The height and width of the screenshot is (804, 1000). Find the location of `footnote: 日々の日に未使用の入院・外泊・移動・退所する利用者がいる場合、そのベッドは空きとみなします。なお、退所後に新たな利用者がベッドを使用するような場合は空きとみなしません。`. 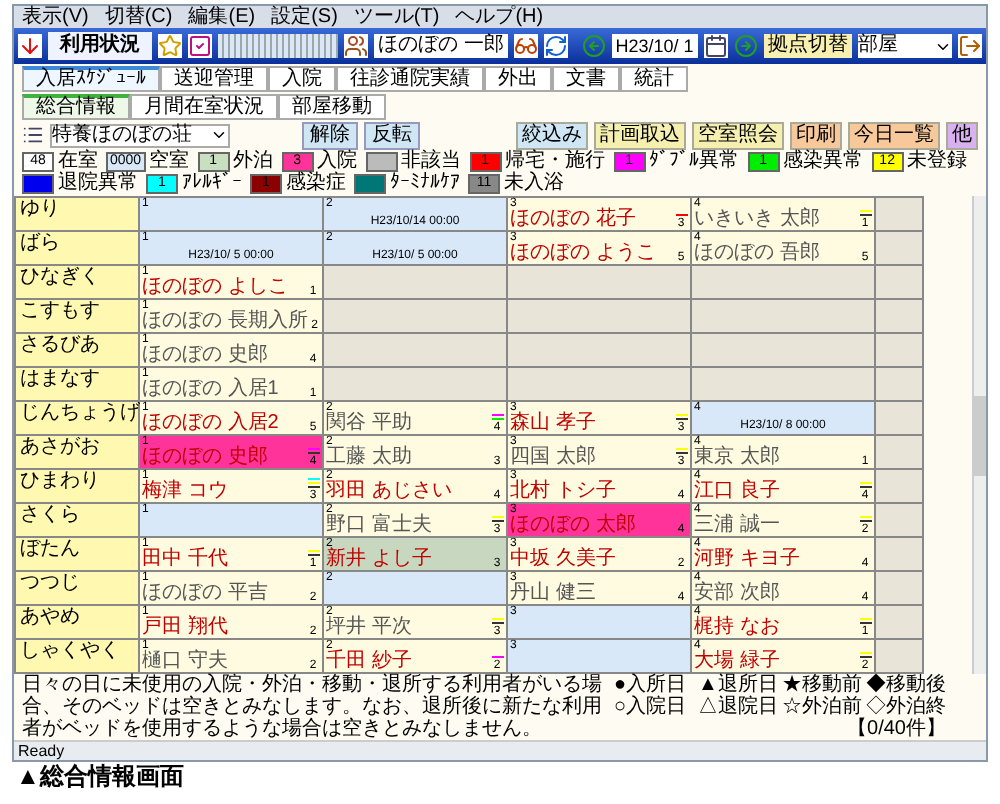

footnote: 日々の日に未使用の入院・外泊・移動・退所する利用者がいる場合、そのベッドは空きとみなします。なお、退所後に新たな利用者がベッドを使用するような場合は空きとみなしません。 is located at coordinates (313, 707).